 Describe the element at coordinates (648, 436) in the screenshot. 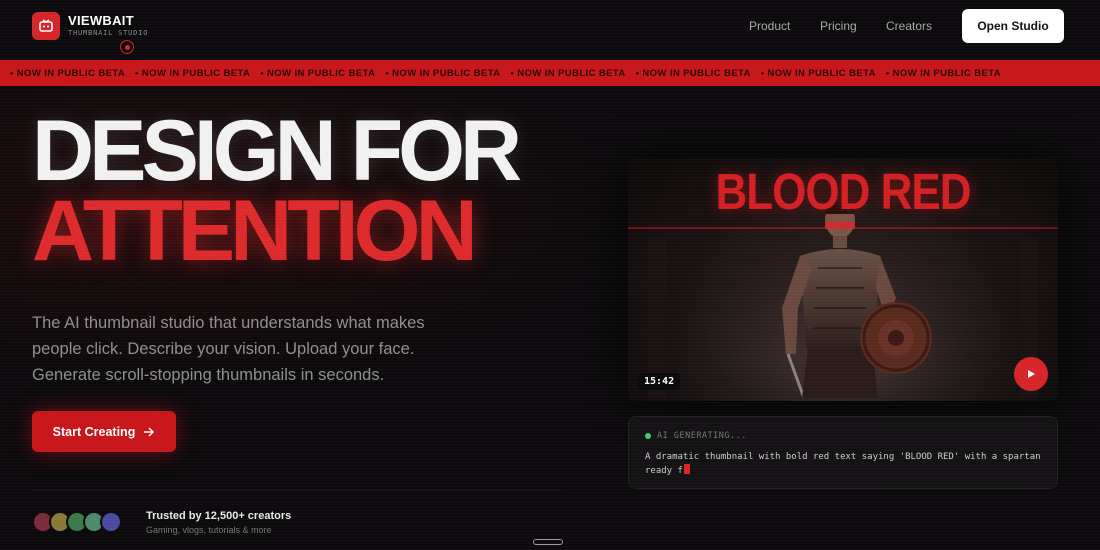

I see `status-dot-icon` at that location.